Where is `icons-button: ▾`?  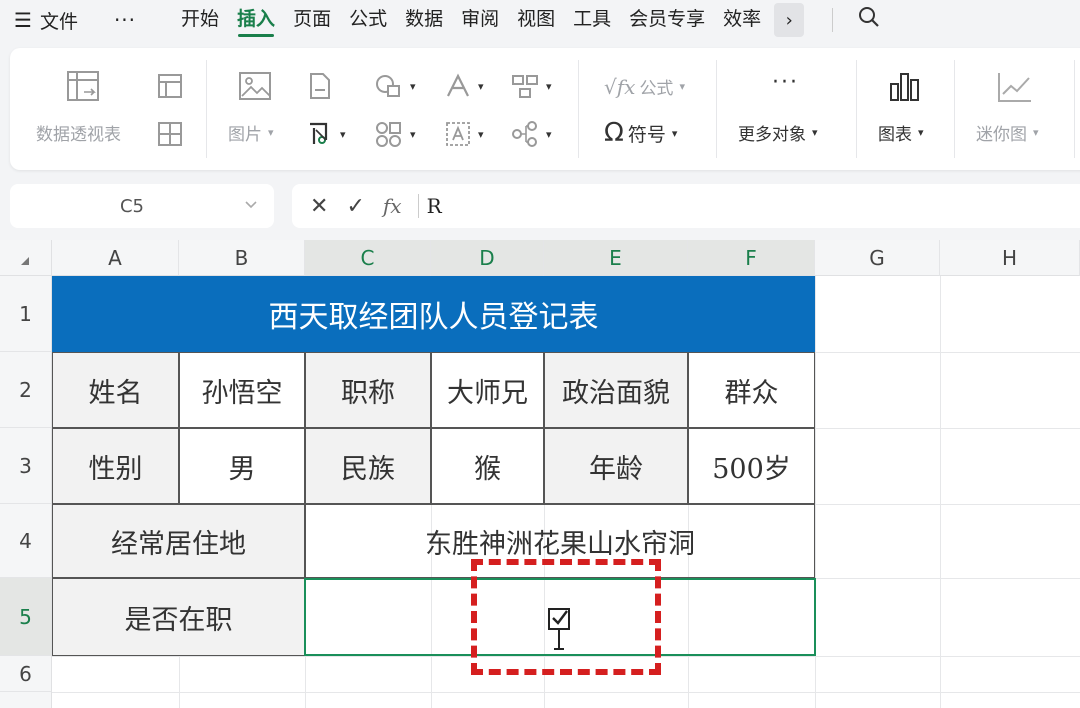
icons-button: ▾ is located at coordinates (395, 134).